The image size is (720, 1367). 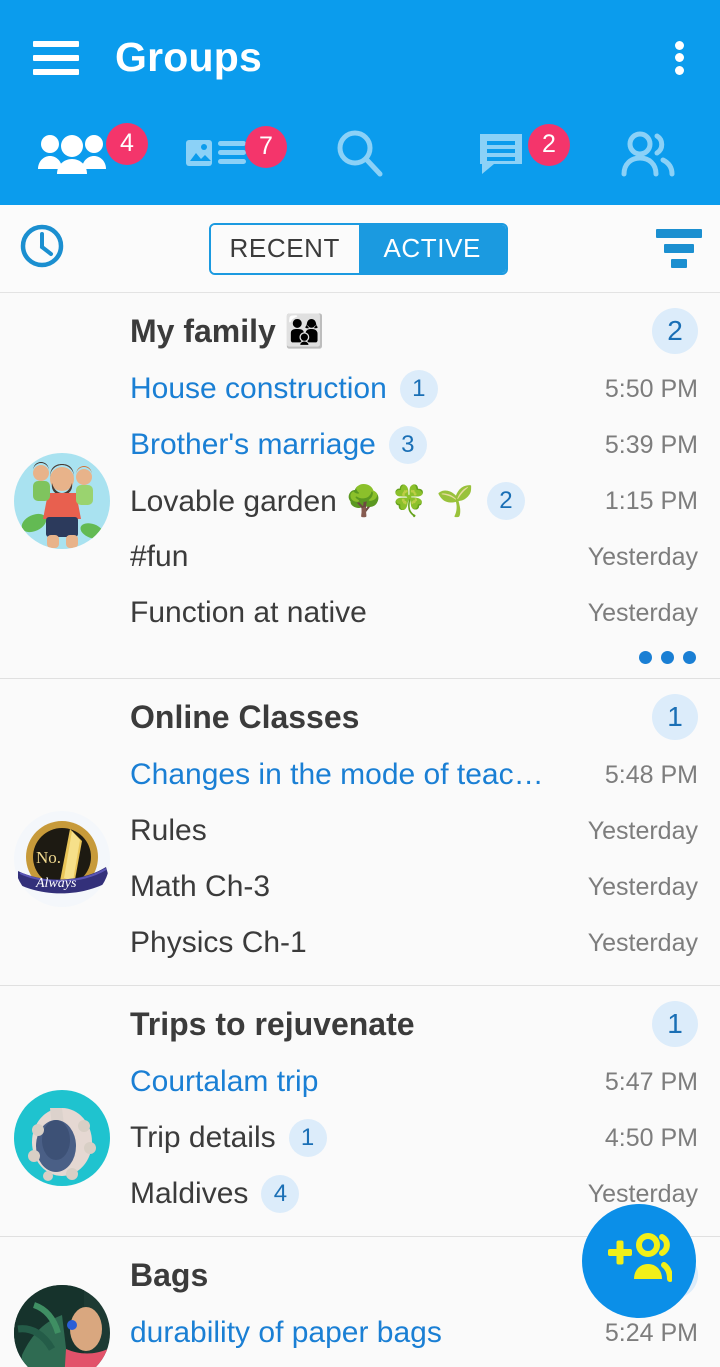 I want to click on group-header: Online Classes 1, so click(x=360, y=717).